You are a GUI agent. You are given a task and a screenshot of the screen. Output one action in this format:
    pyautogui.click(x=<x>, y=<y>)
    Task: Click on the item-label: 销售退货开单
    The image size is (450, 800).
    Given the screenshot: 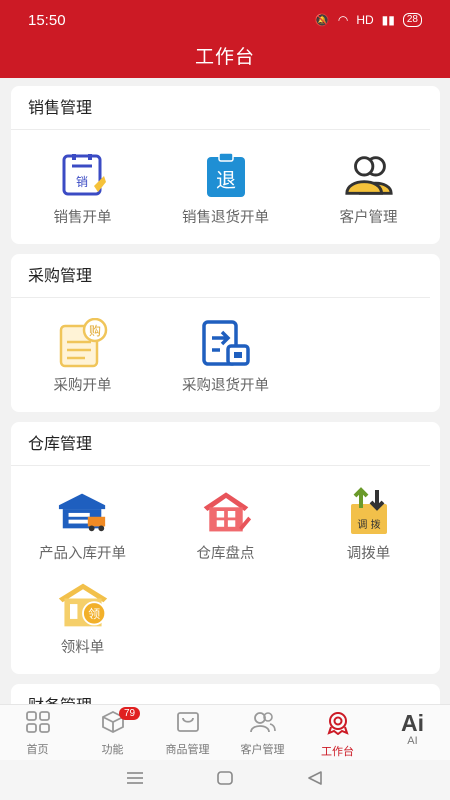 What is the action you would take?
    pyautogui.click(x=225, y=218)
    